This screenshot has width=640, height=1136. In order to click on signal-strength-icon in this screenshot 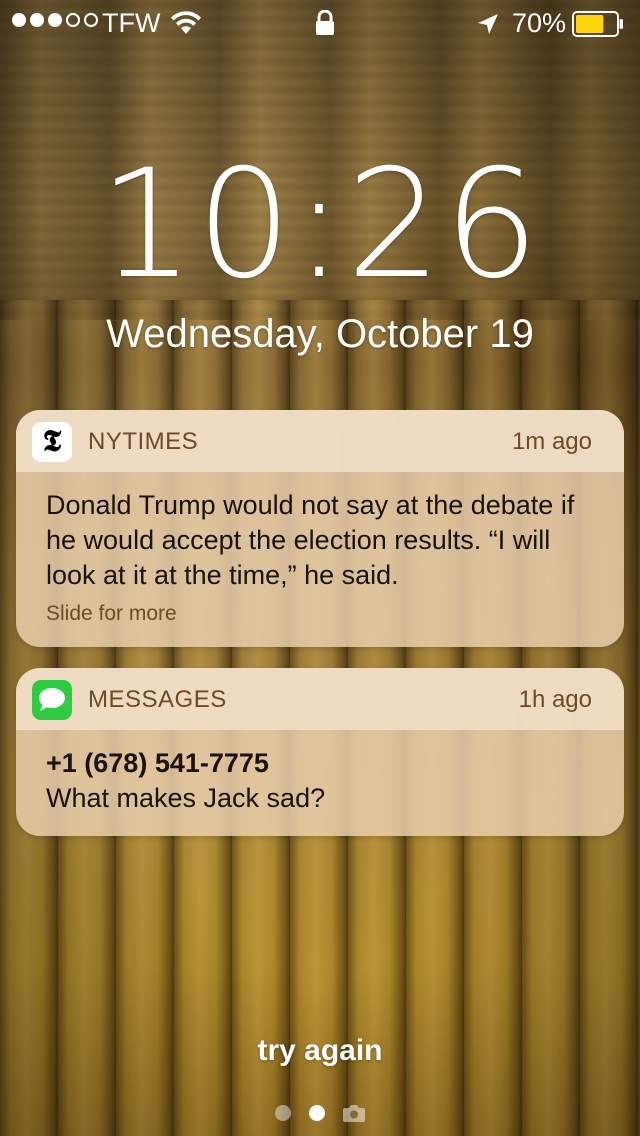, I will do `click(55, 20)`.